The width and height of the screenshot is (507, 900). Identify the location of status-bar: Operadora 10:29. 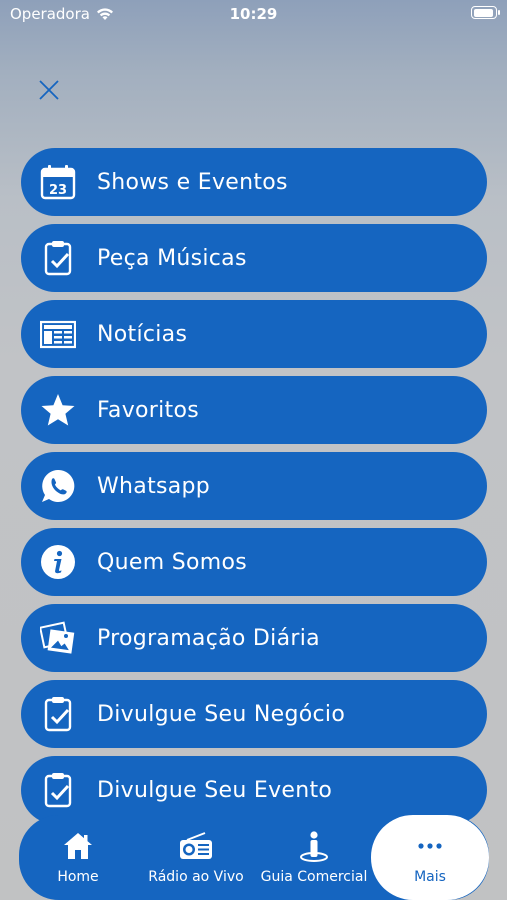
(253, 15).